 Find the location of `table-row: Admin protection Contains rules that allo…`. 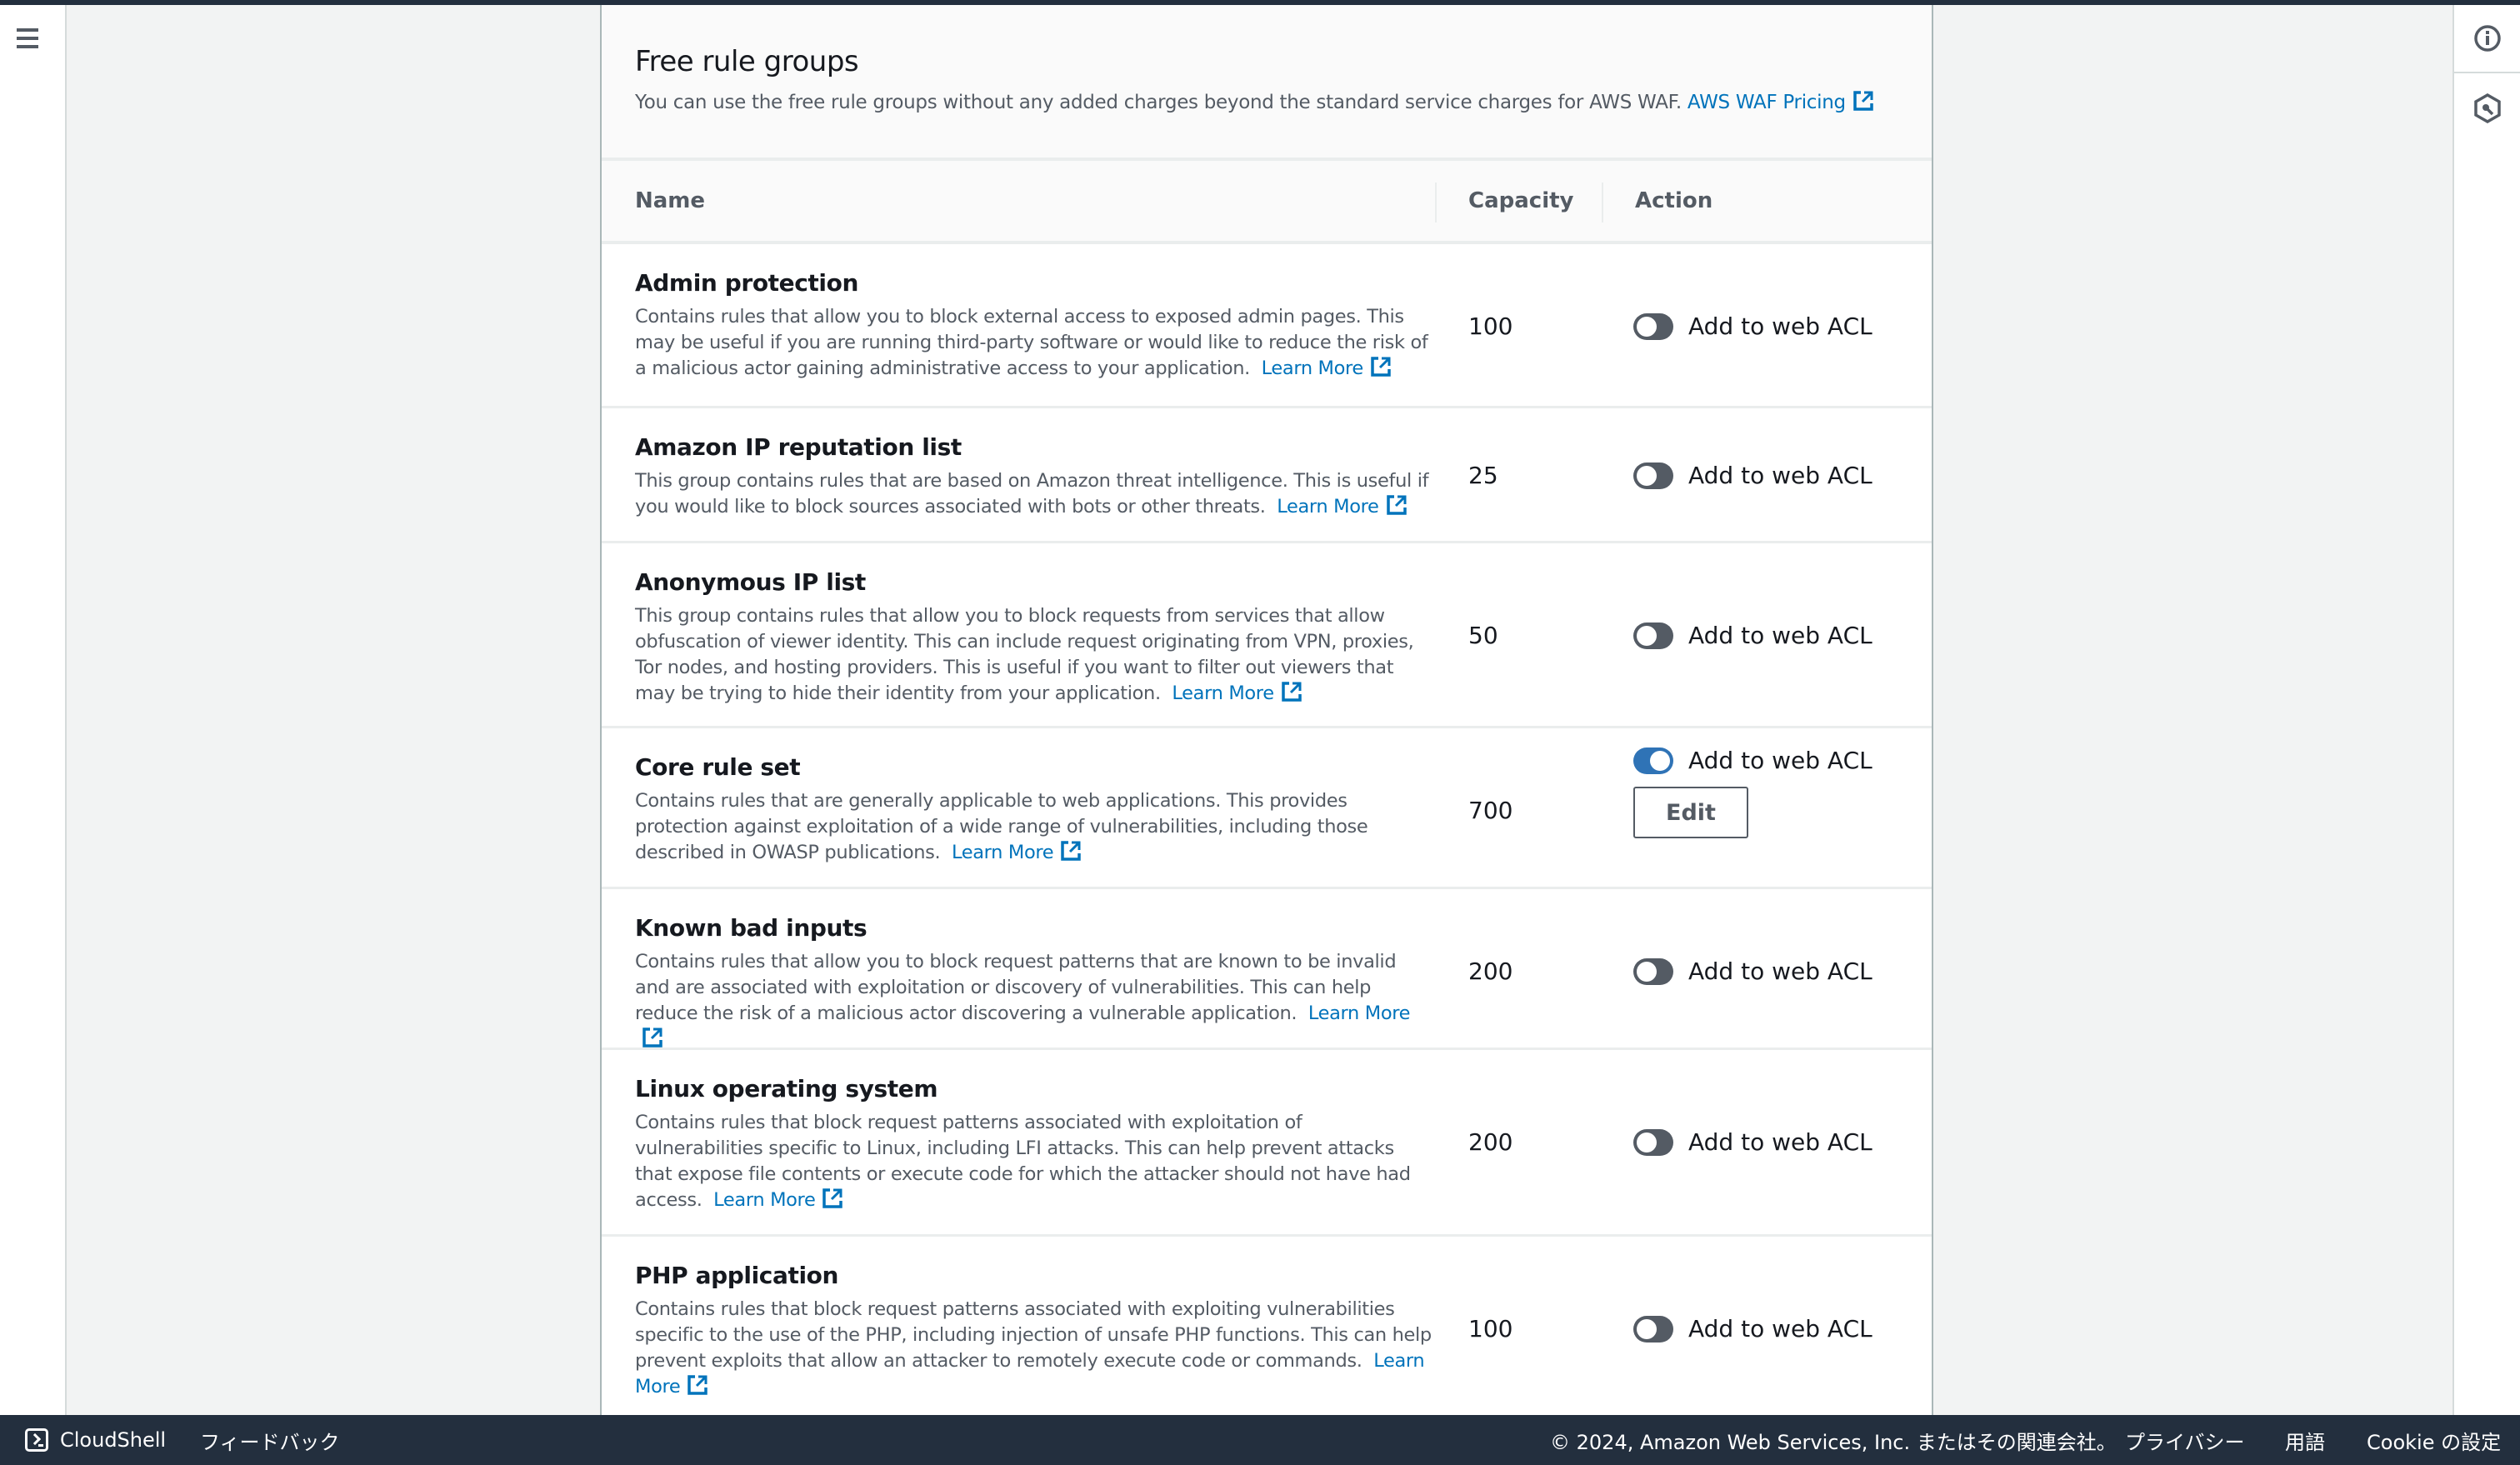

table-row: Admin protection Contains rules that allo… is located at coordinates (1267, 326).